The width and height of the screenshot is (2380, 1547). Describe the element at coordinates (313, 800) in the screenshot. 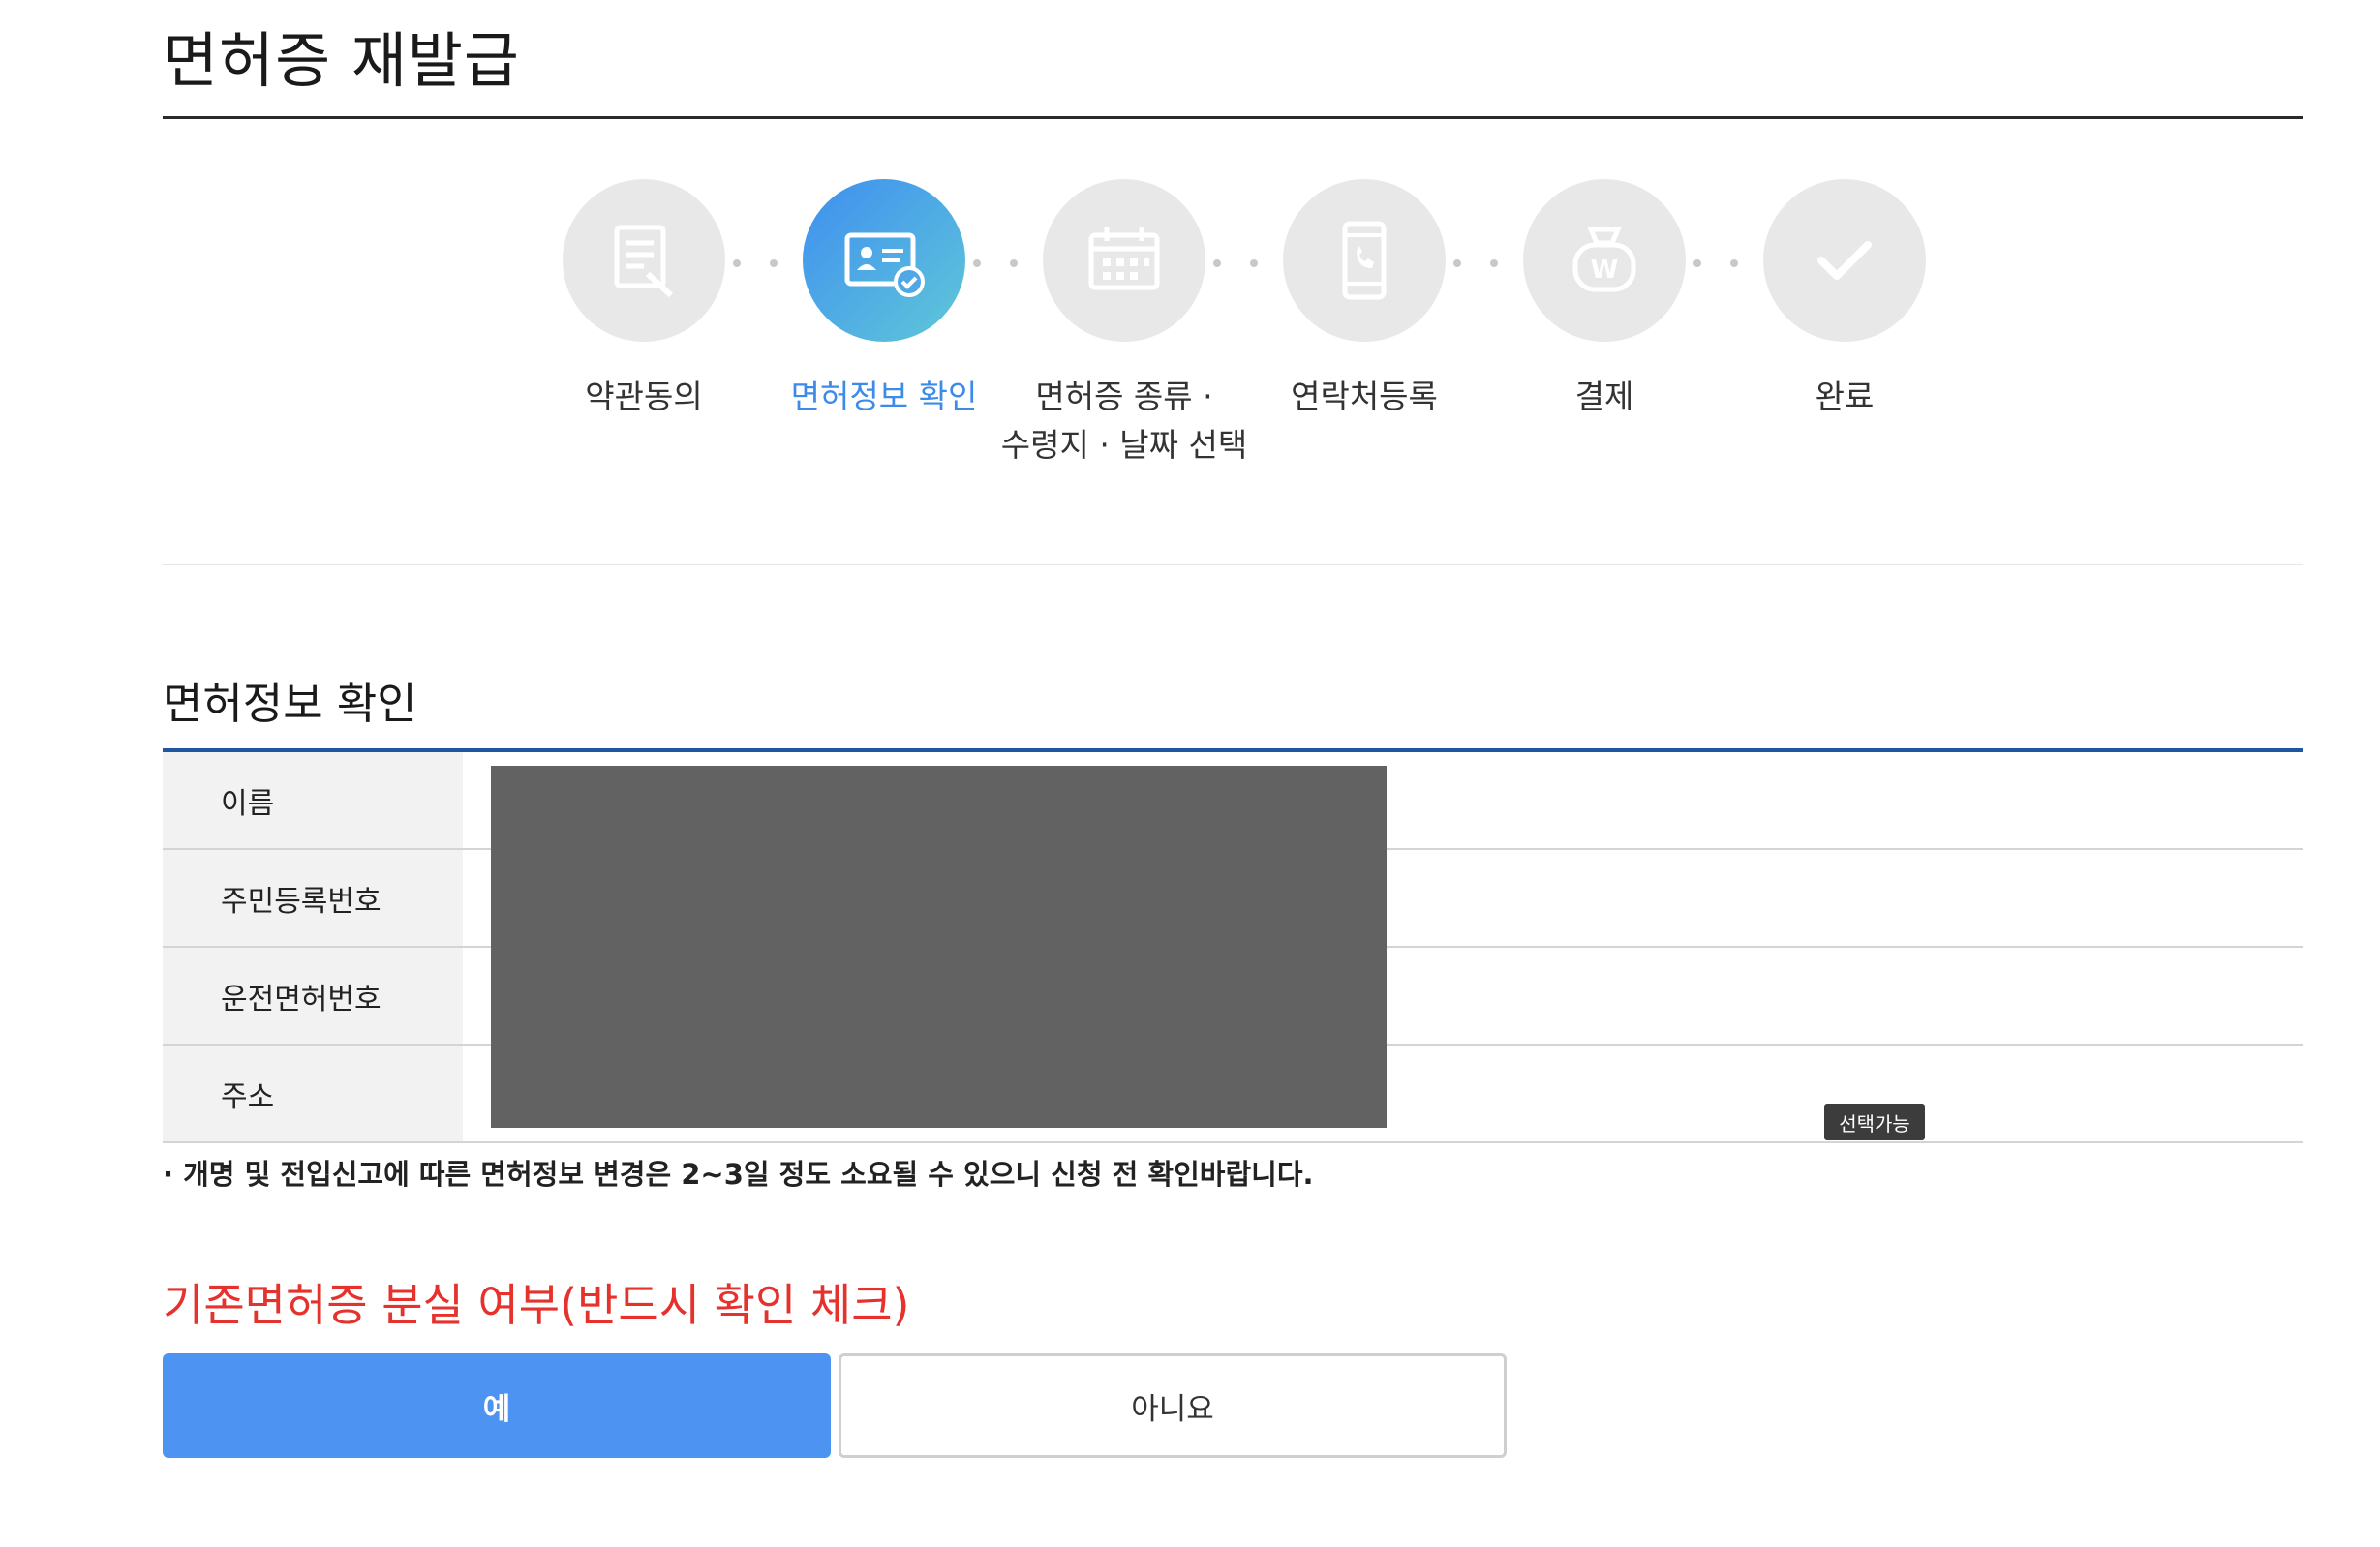

I see `row-label: 이름` at that location.